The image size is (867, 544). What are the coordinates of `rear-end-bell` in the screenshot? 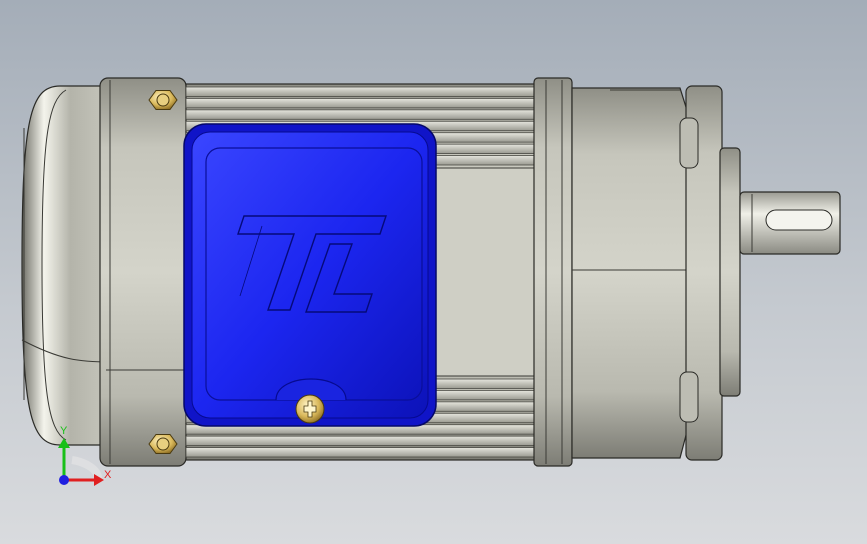 It's located at (143, 272).